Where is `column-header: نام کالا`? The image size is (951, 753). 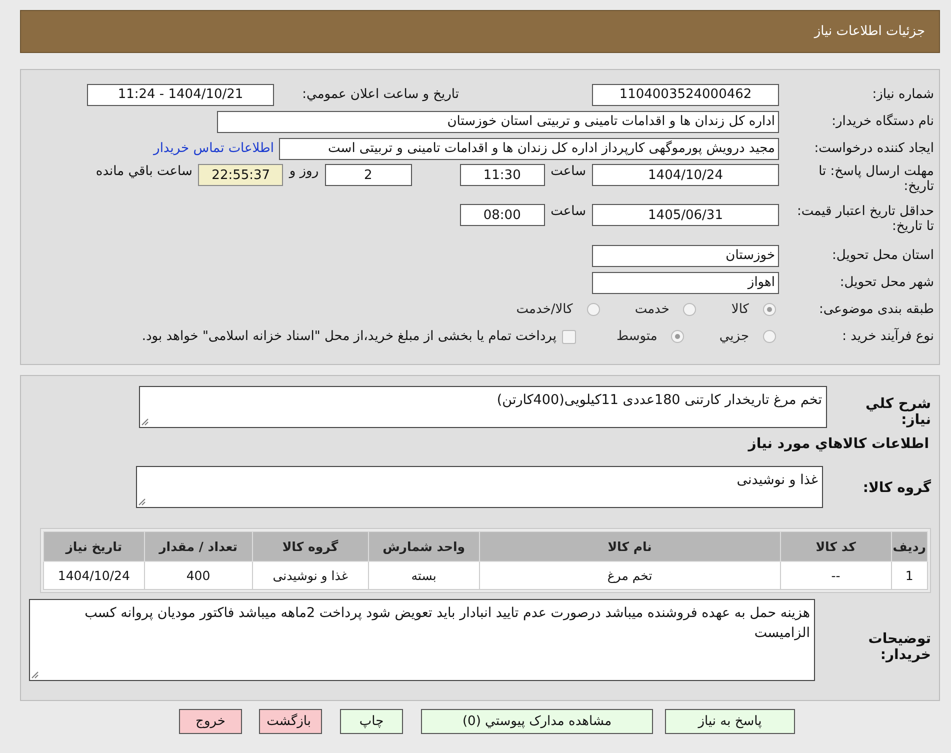 column-header: نام کالا is located at coordinates (629, 547).